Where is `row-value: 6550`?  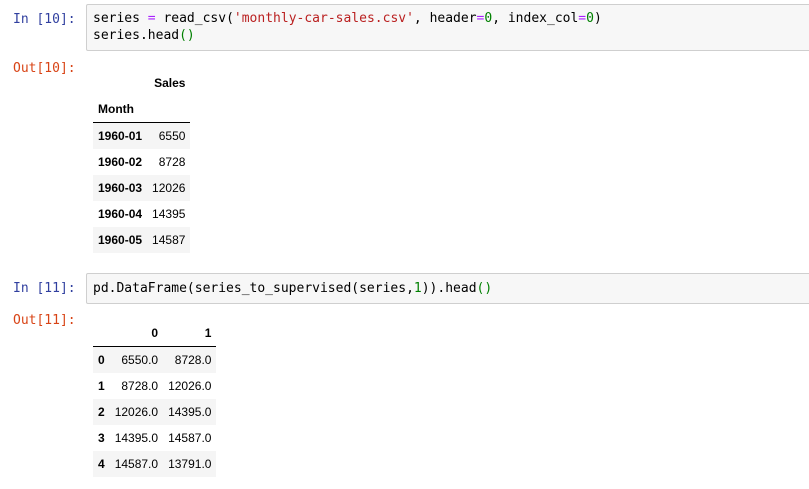
row-value: 6550 is located at coordinates (172, 136).